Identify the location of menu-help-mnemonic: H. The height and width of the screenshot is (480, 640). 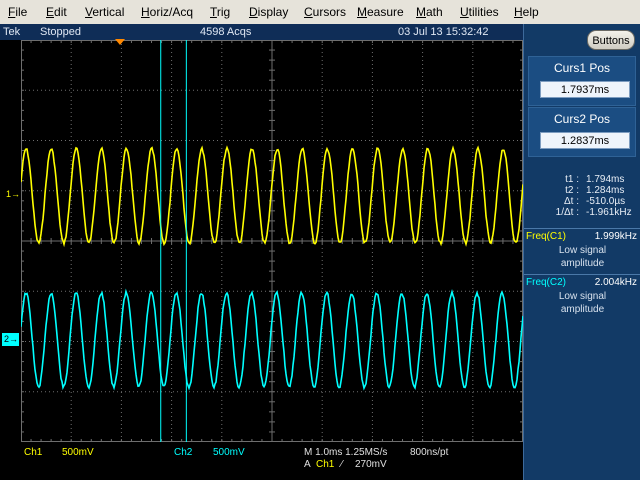
(518, 12).